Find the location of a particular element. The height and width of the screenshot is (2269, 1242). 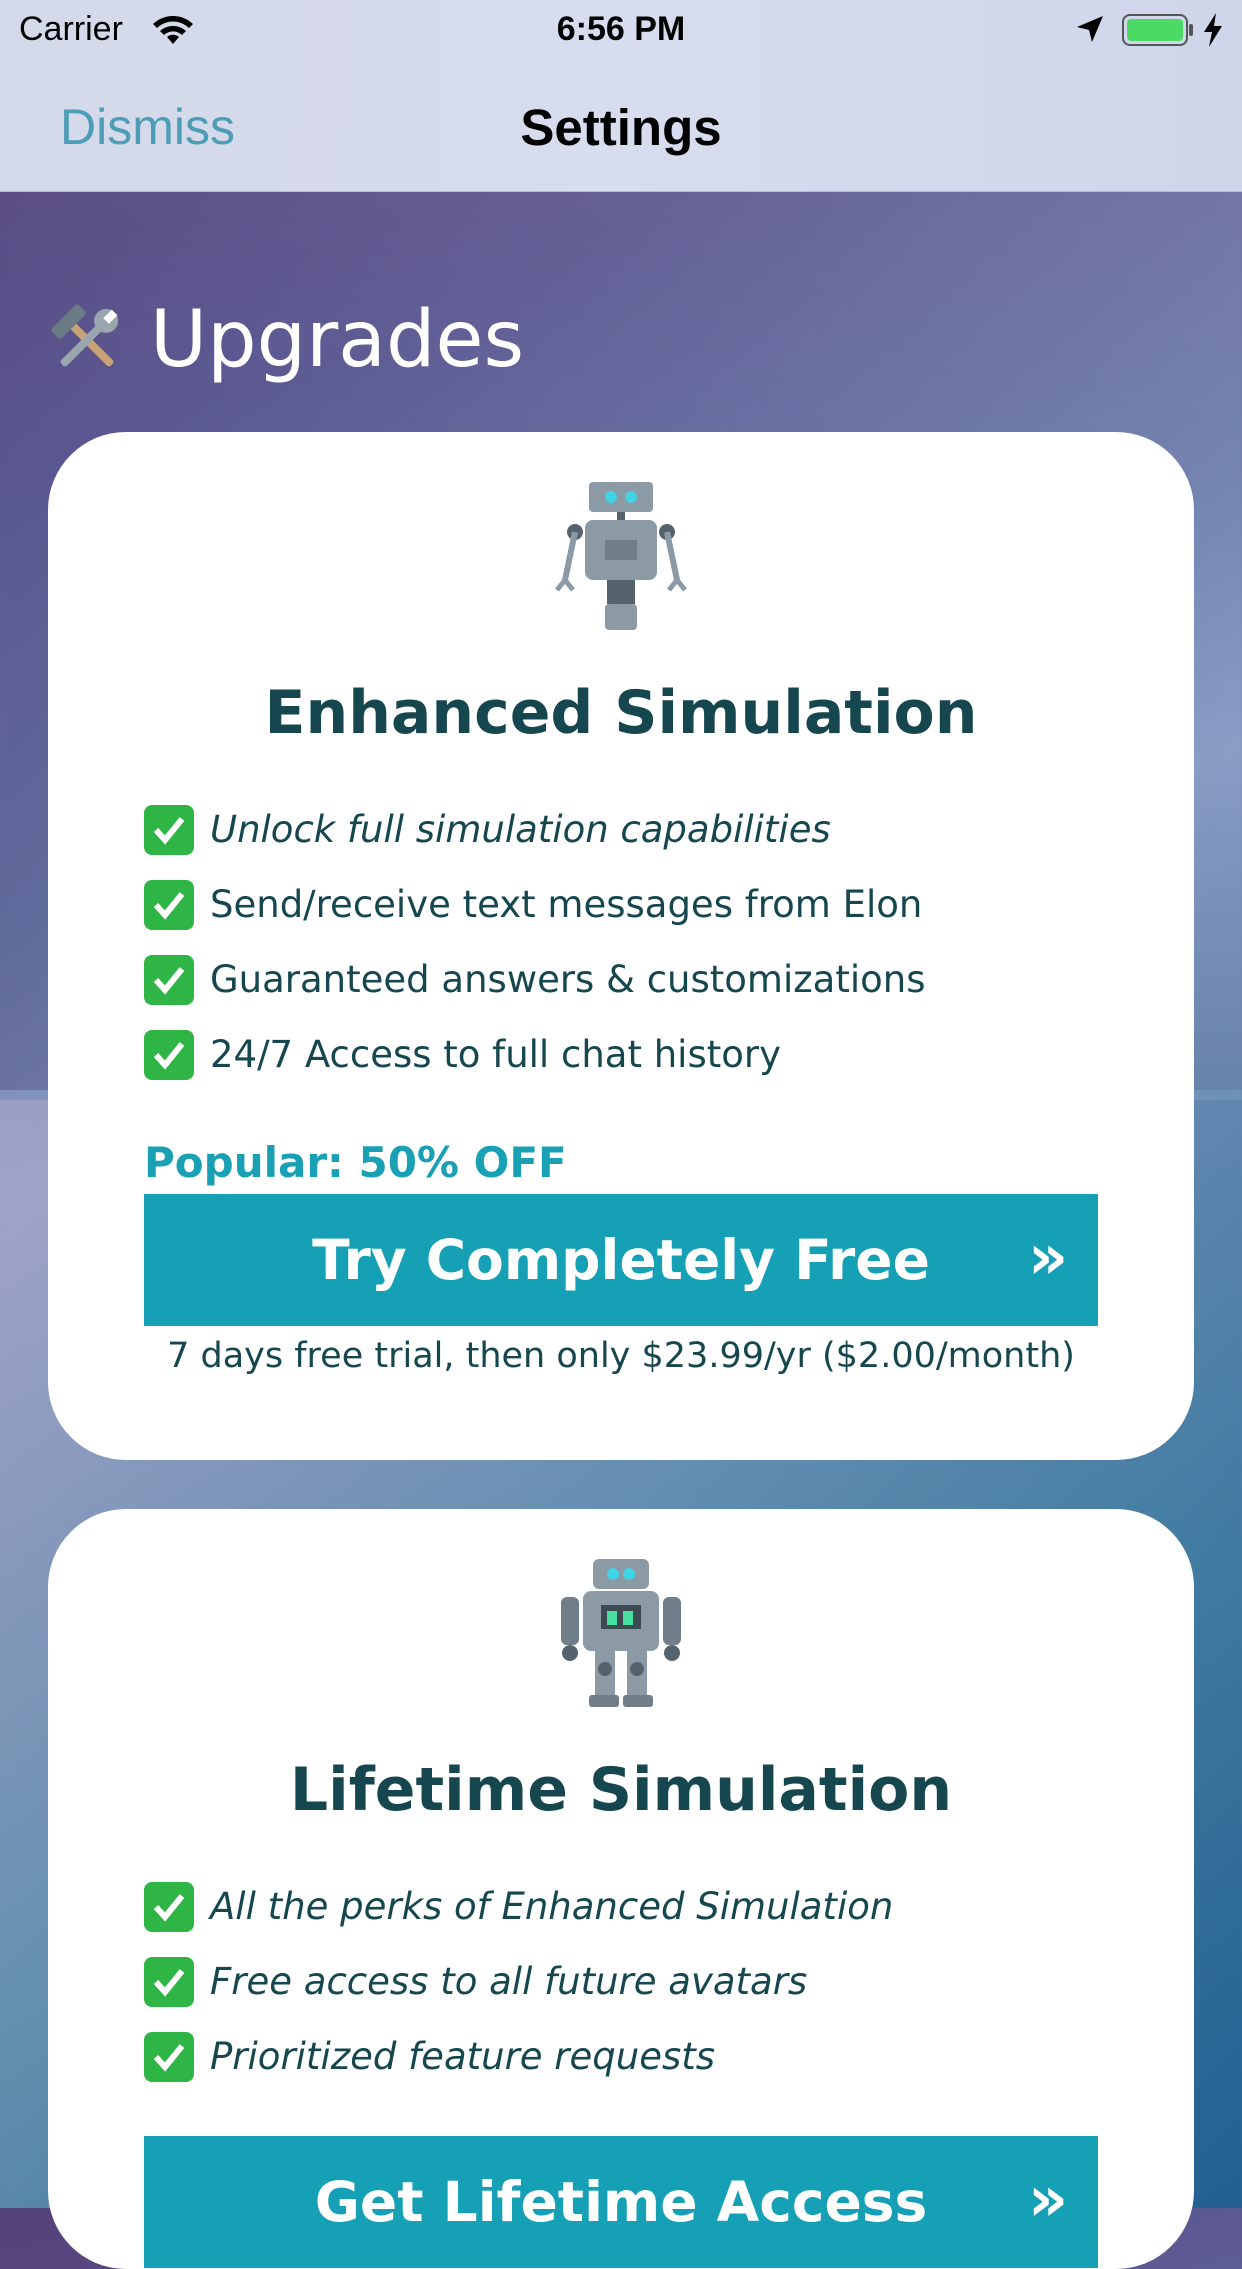

feature-text: 24/7 Access to full chat history is located at coordinates (495, 1054).